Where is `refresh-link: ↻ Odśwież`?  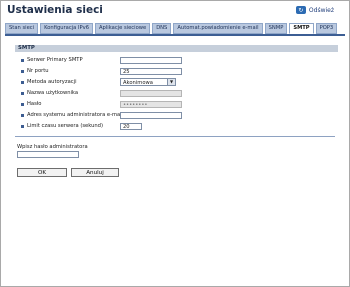 refresh-link: ↻ Odśwież is located at coordinates (314, 10).